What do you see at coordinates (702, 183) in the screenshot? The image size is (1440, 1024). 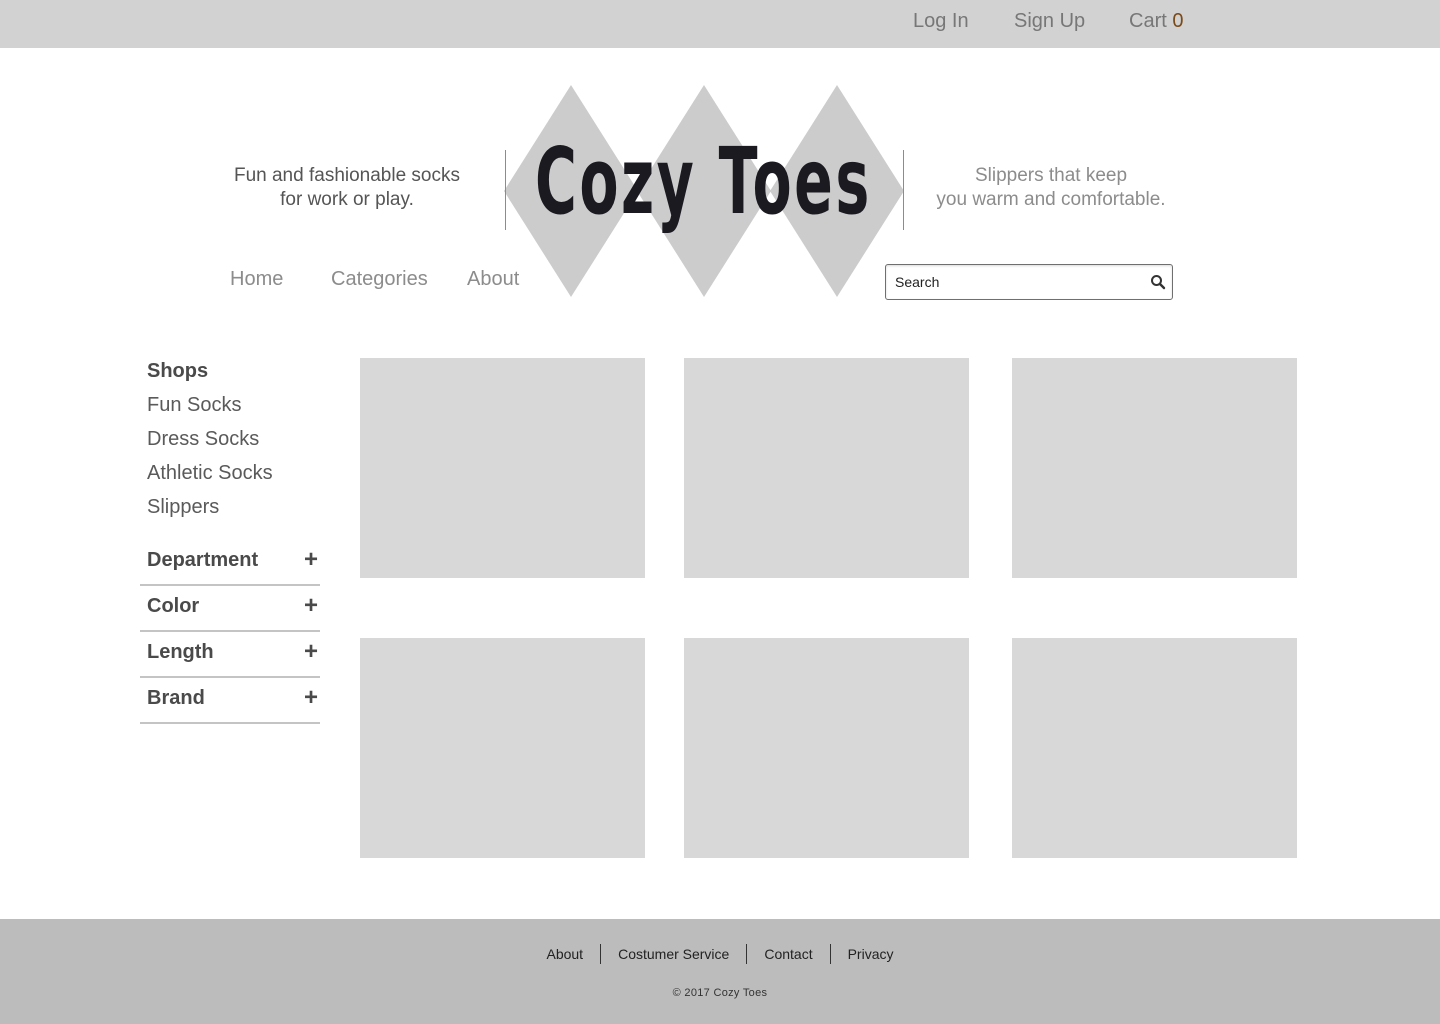 I see `site-logo: Cozy Toes` at bounding box center [702, 183].